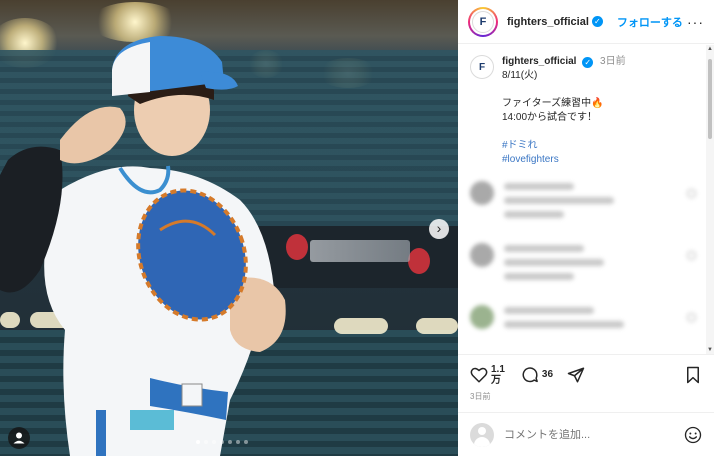  I want to click on post-date: 3日前, so click(480, 396).